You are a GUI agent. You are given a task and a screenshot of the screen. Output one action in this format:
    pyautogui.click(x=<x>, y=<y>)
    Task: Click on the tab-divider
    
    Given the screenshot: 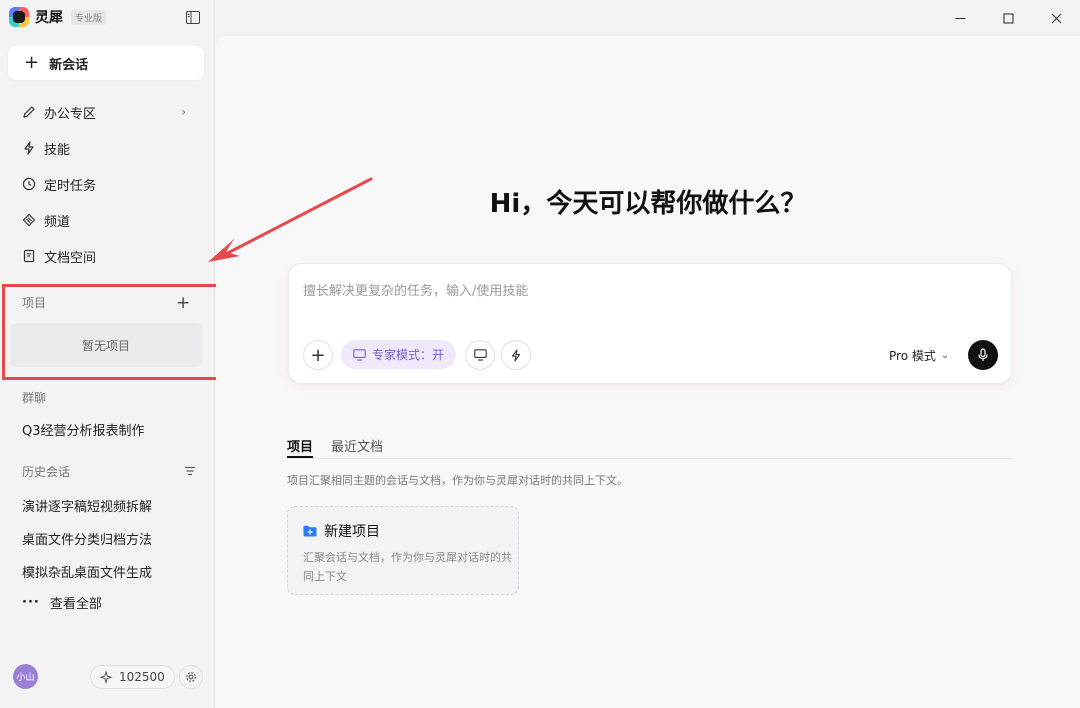 What is the action you would take?
    pyautogui.click(x=649, y=458)
    